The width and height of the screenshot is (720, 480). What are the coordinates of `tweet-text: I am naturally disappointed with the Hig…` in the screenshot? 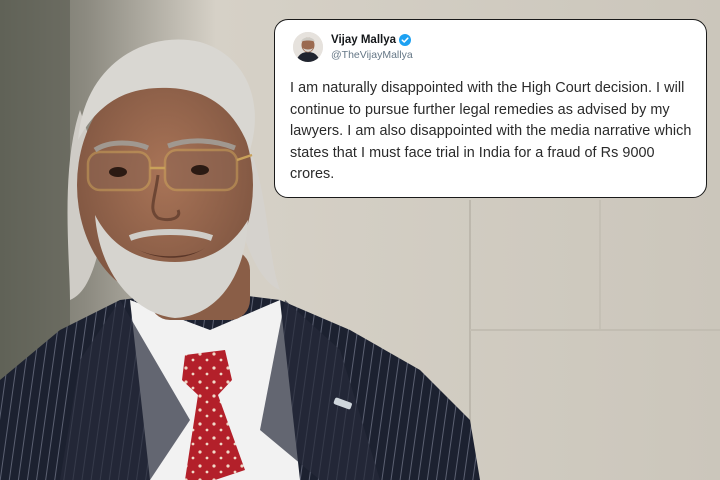 It's located at (491, 131).